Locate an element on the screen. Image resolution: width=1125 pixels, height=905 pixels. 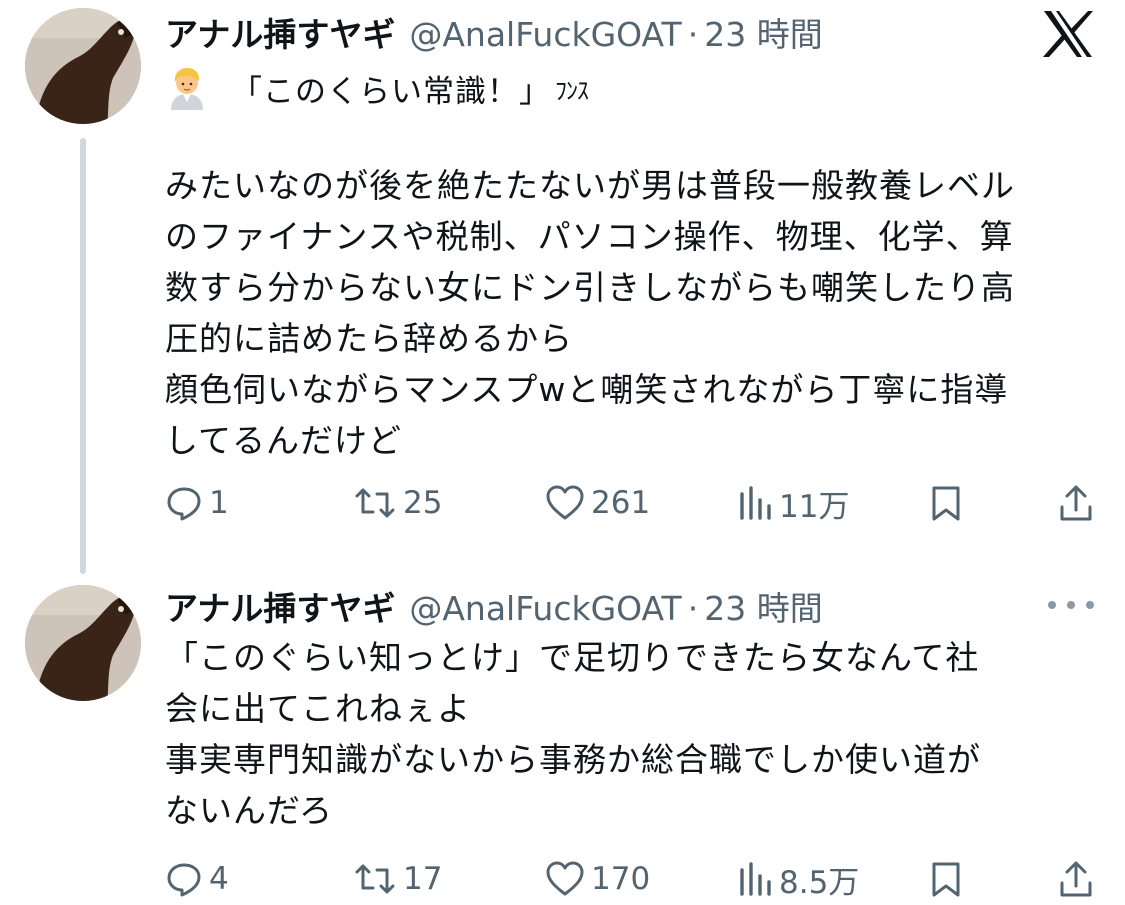
tweet-text-line: 「このぐらい知っとけ」で足切りできたら女なんて社 is located at coordinates (572, 657).